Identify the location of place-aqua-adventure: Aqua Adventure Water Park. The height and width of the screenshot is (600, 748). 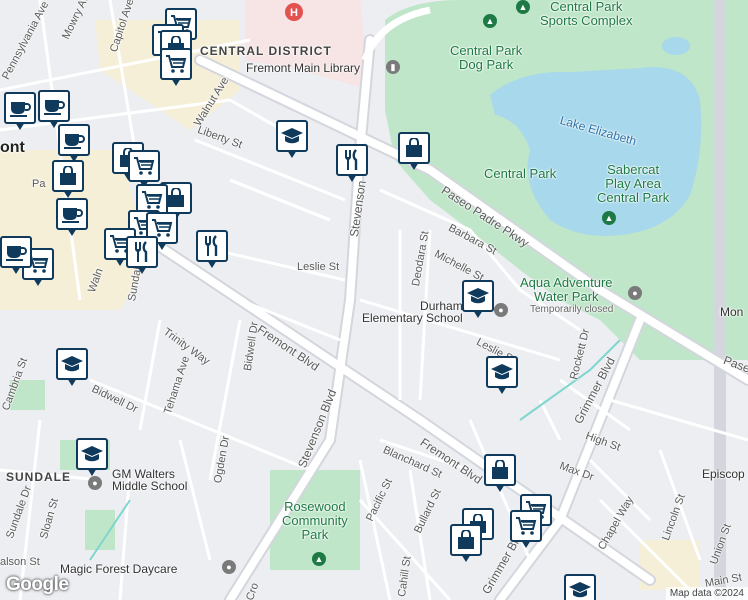
(566, 290).